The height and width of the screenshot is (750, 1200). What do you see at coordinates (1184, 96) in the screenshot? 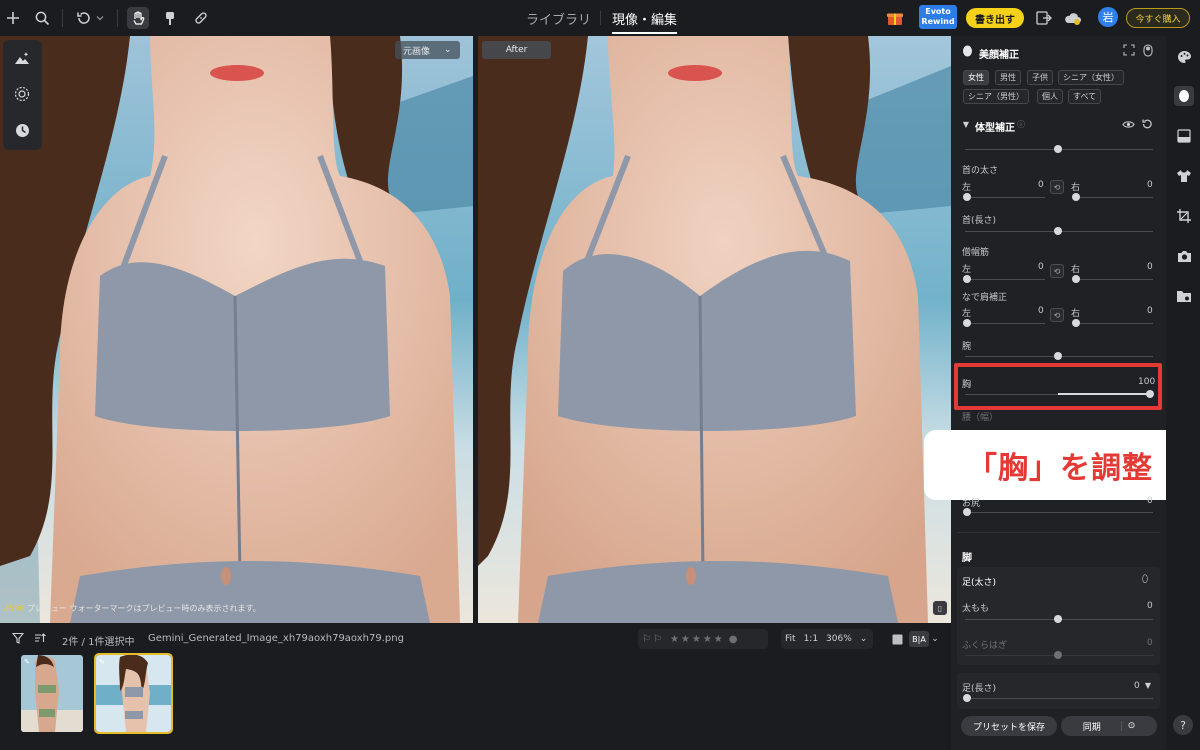
I see `face-retouch-icon` at bounding box center [1184, 96].